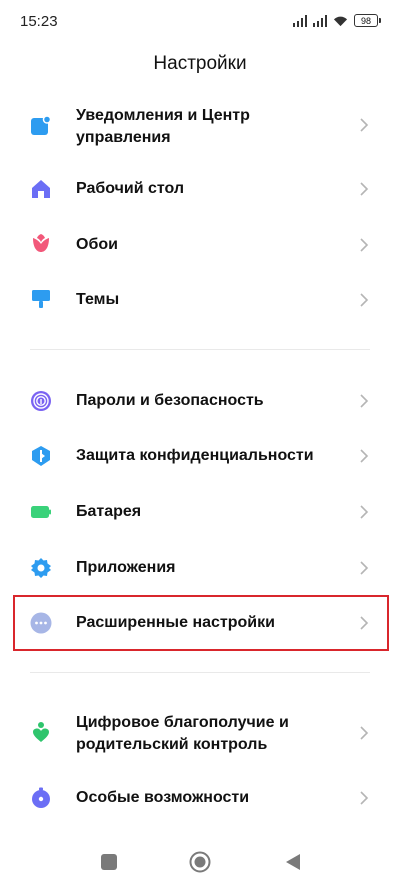 The height and width of the screenshot is (889, 400). I want to click on notification-icon, so click(41, 125).